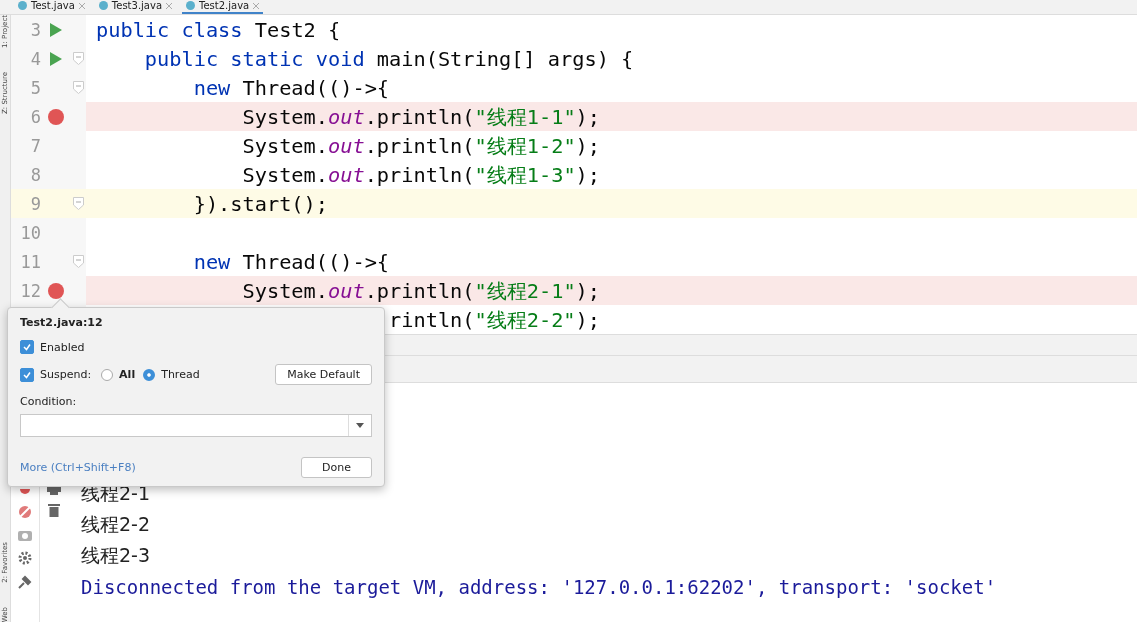  What do you see at coordinates (30, 261) in the screenshot?
I see `line-number: 11` at bounding box center [30, 261].